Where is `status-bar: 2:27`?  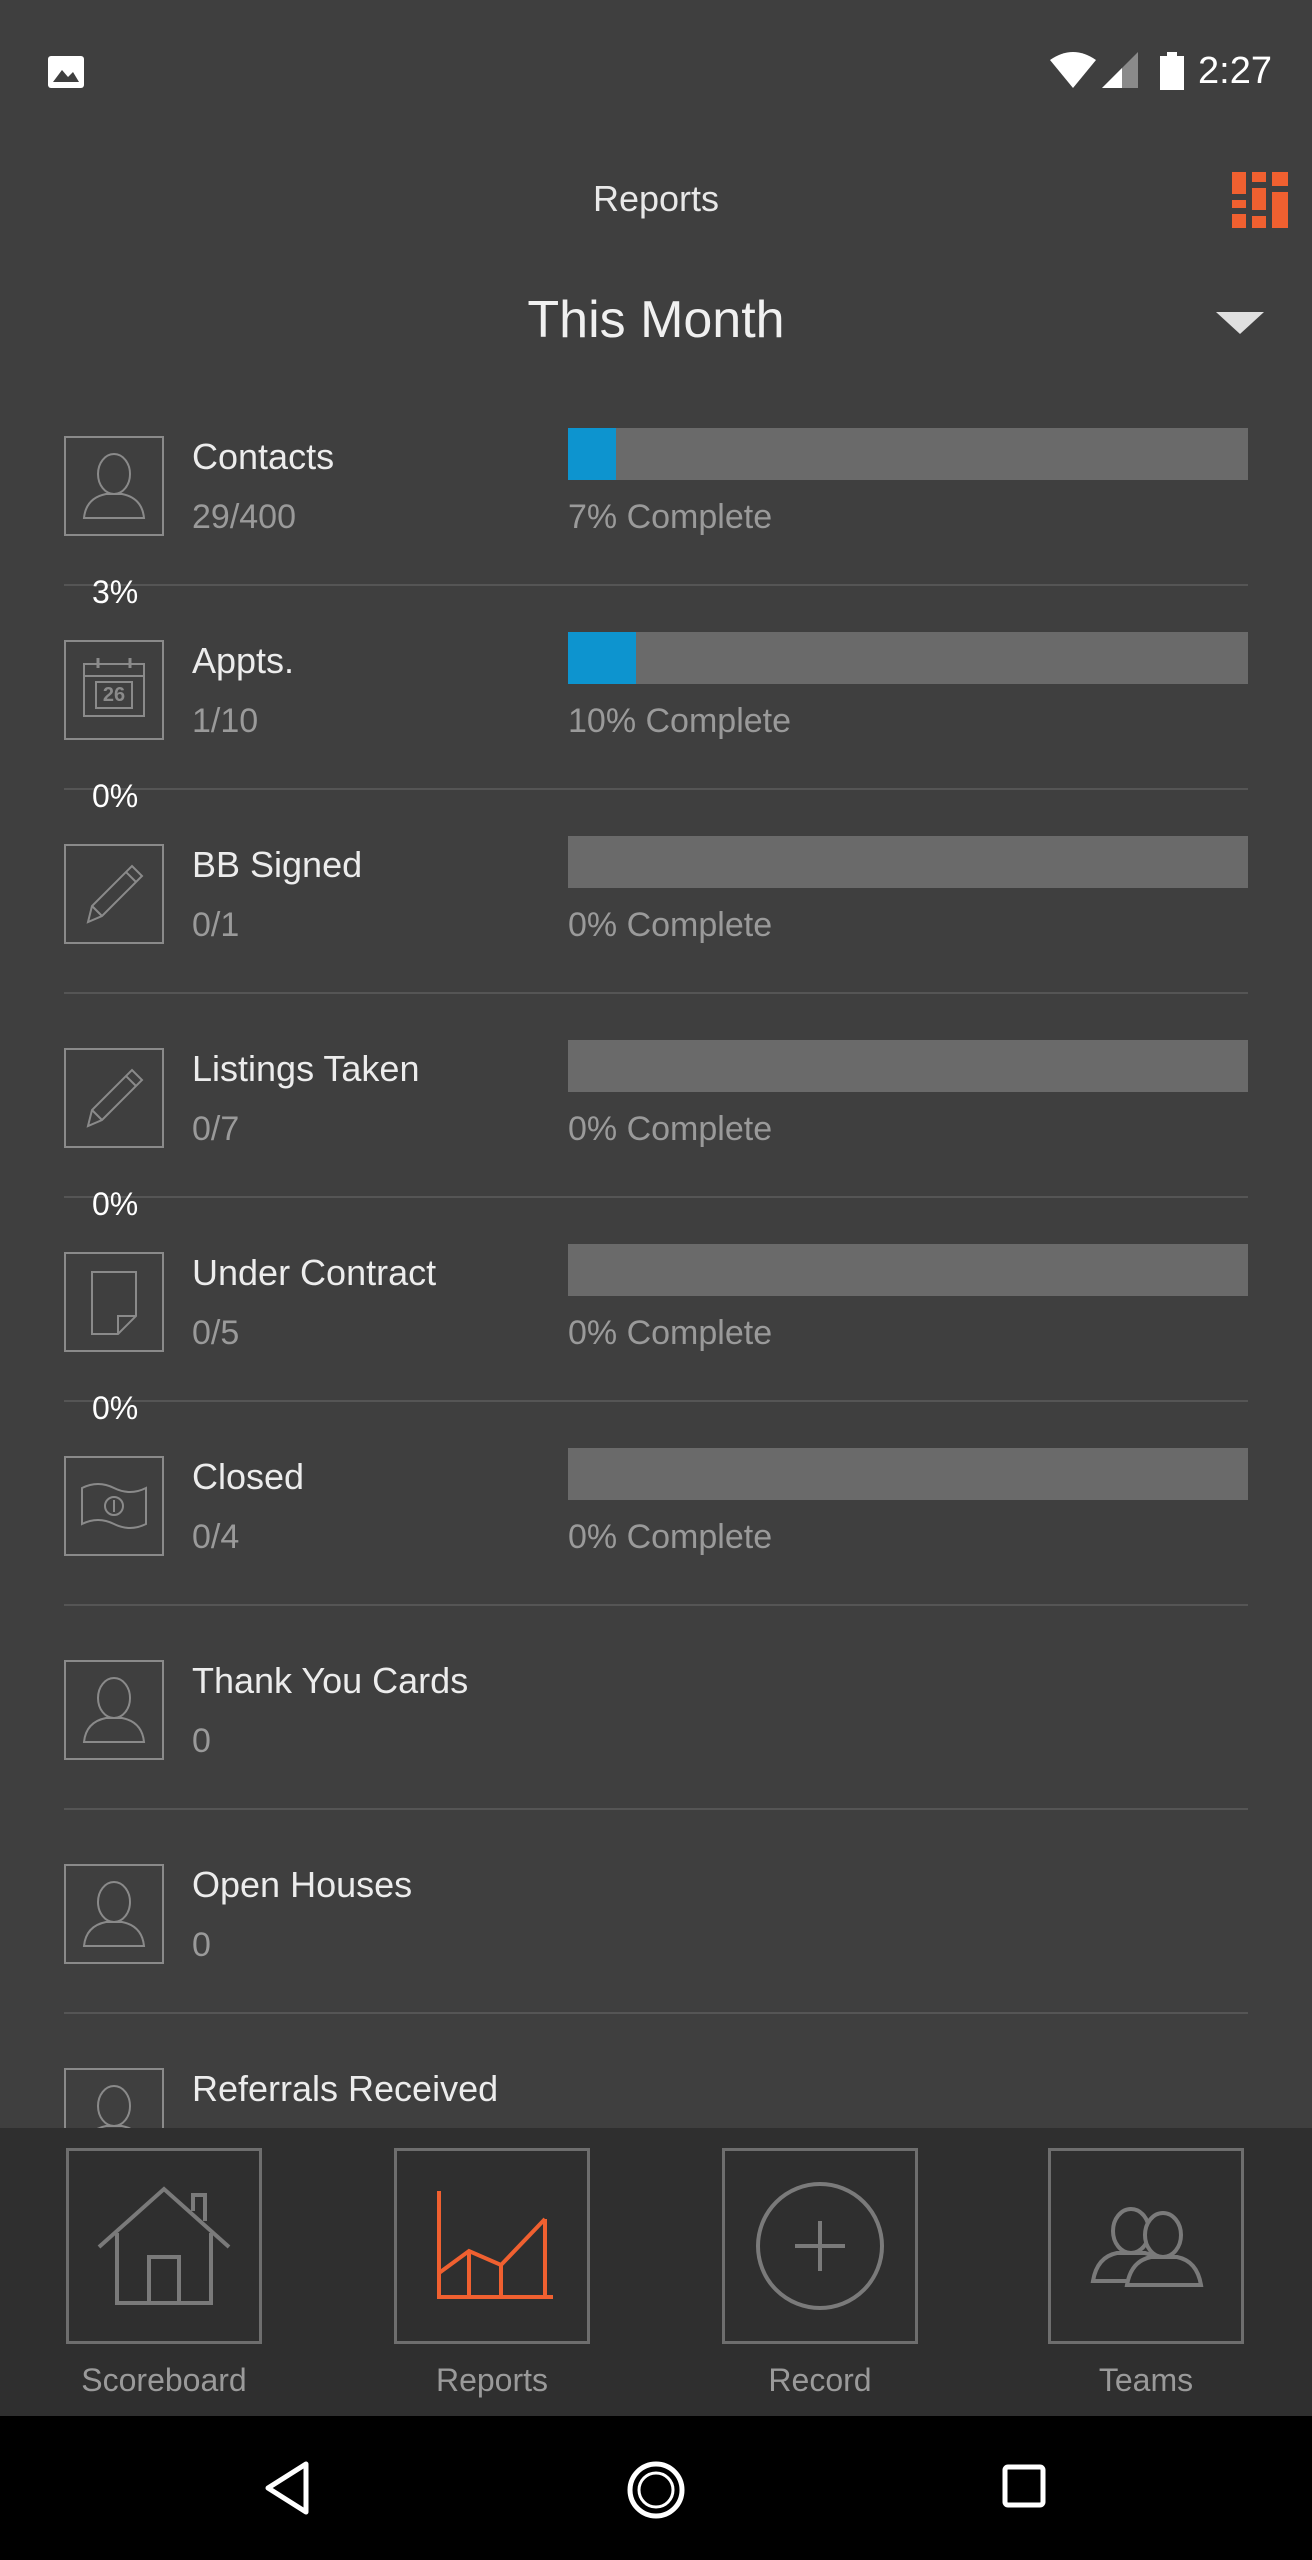
status-bar: 2:27 is located at coordinates (656, 70).